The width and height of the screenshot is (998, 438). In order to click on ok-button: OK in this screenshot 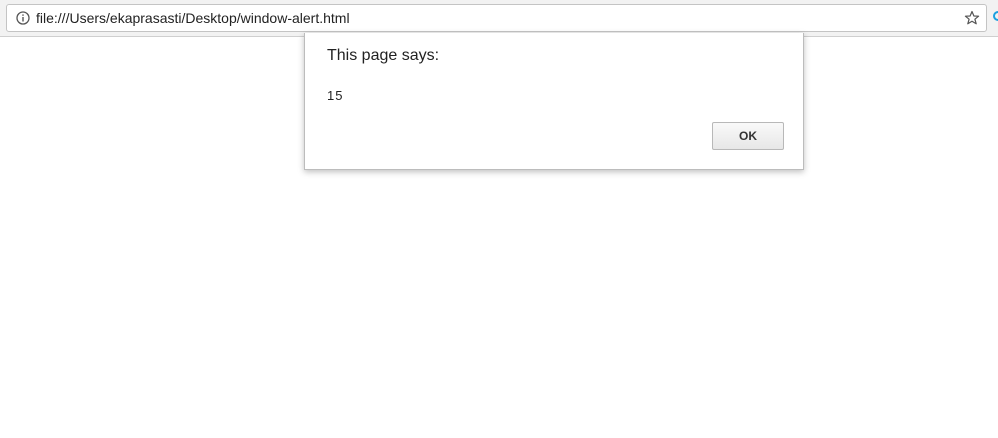, I will do `click(748, 136)`.